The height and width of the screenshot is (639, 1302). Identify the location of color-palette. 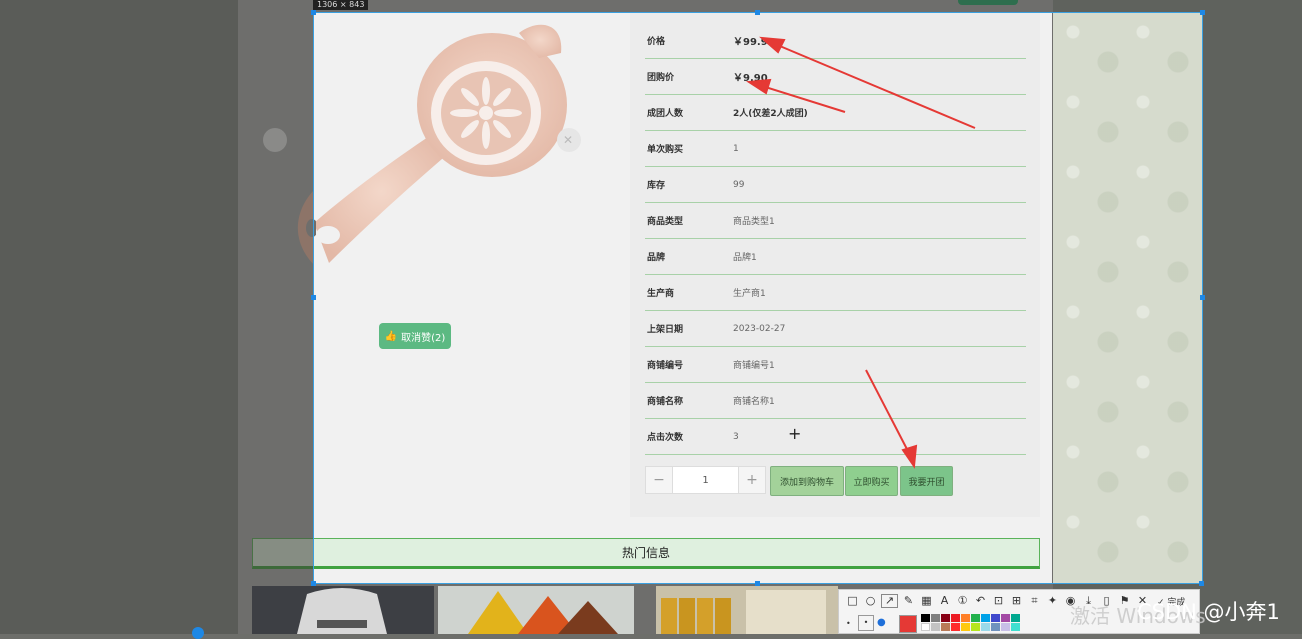
(970, 622).